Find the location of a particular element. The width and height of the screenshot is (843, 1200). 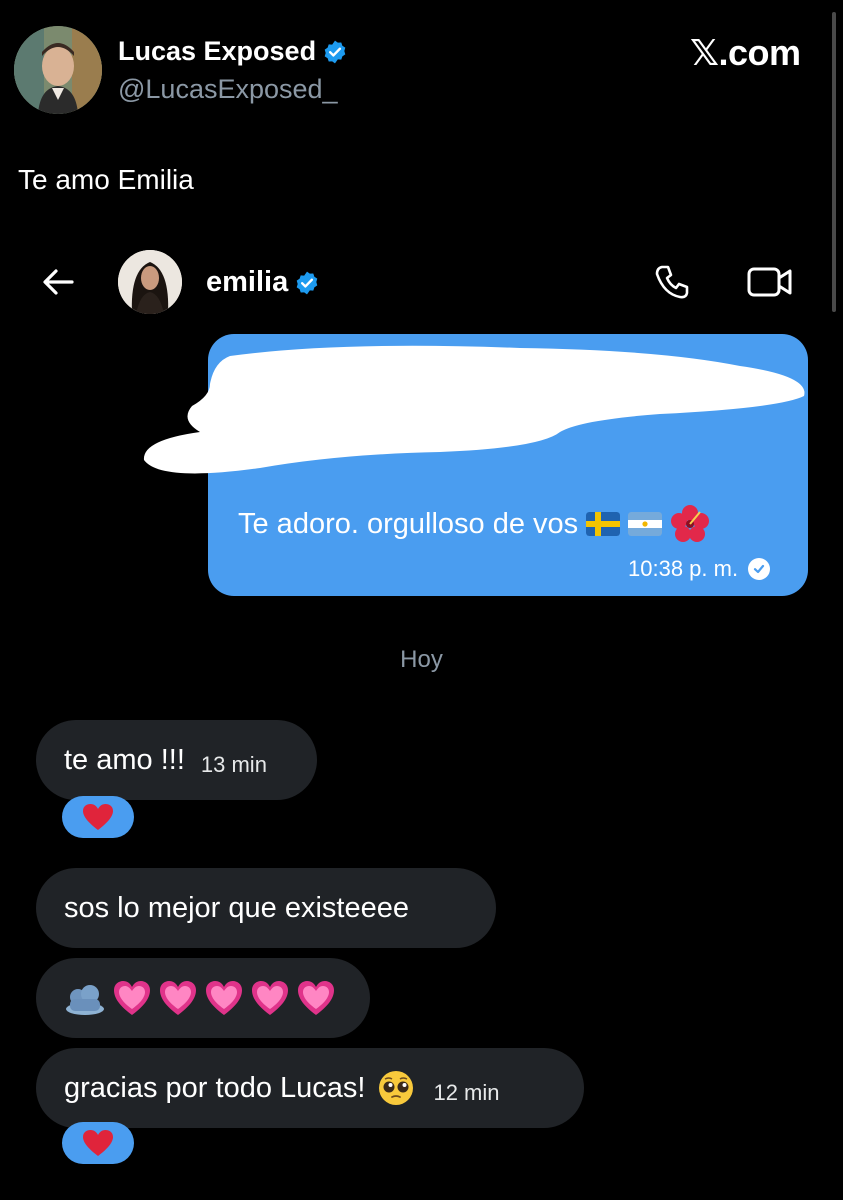

received-message-bubble: te amo !!! 13 min is located at coordinates (176, 760).